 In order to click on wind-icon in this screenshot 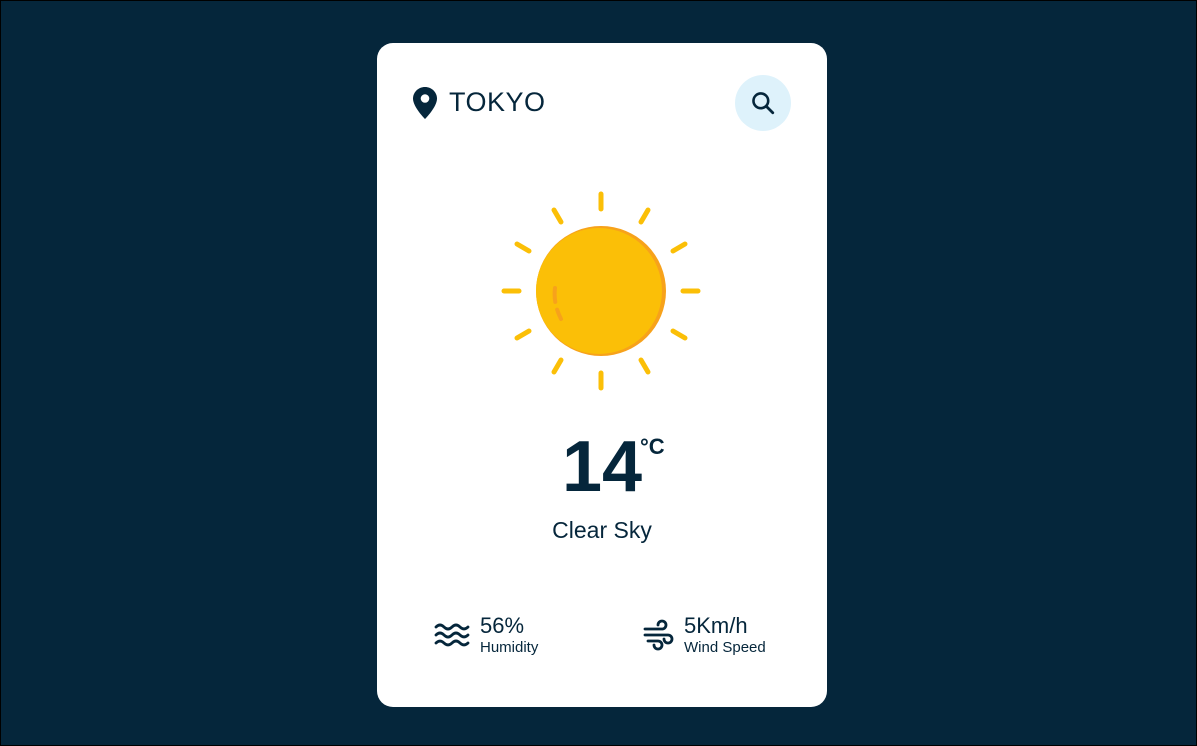, I will do `click(658, 635)`.